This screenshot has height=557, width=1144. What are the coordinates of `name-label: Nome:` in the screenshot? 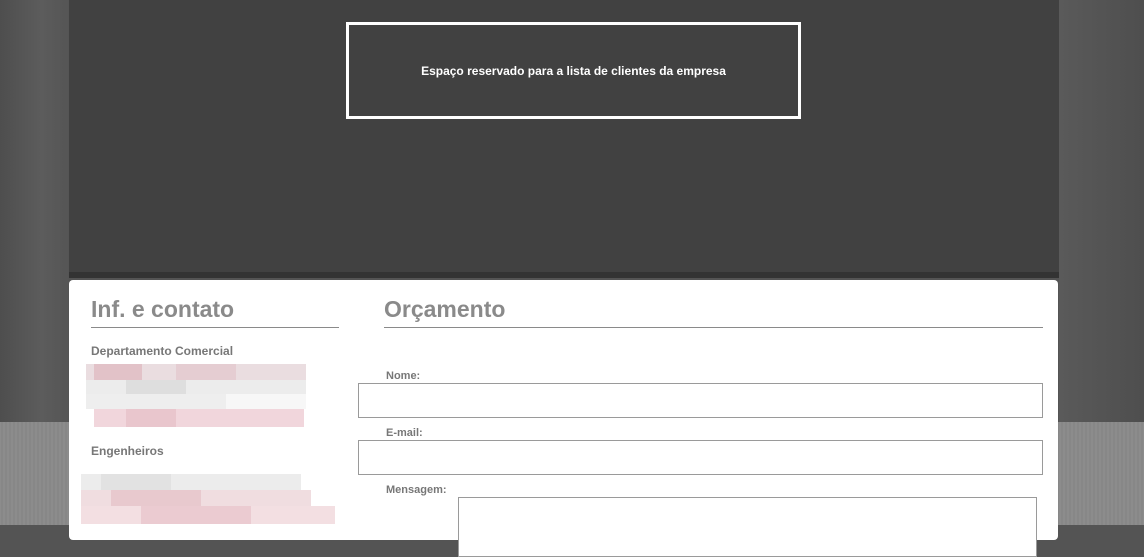 It's located at (403, 376).